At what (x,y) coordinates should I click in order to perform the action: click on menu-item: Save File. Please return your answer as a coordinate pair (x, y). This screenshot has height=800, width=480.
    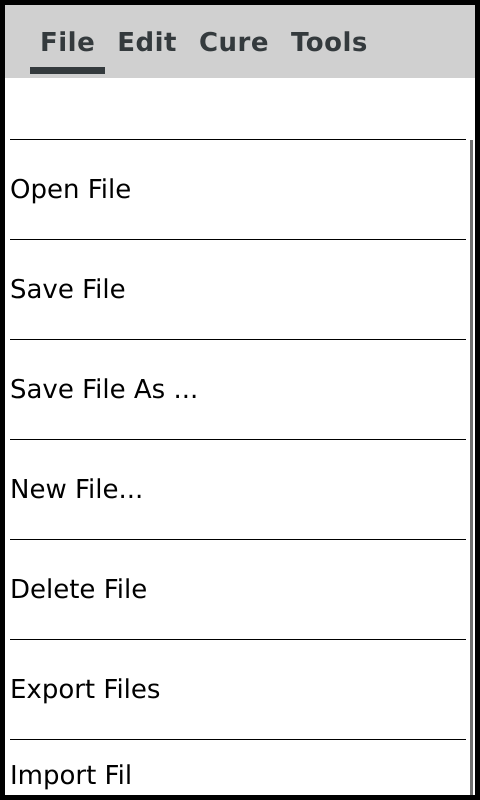
    Looking at the image, I should click on (238, 290).